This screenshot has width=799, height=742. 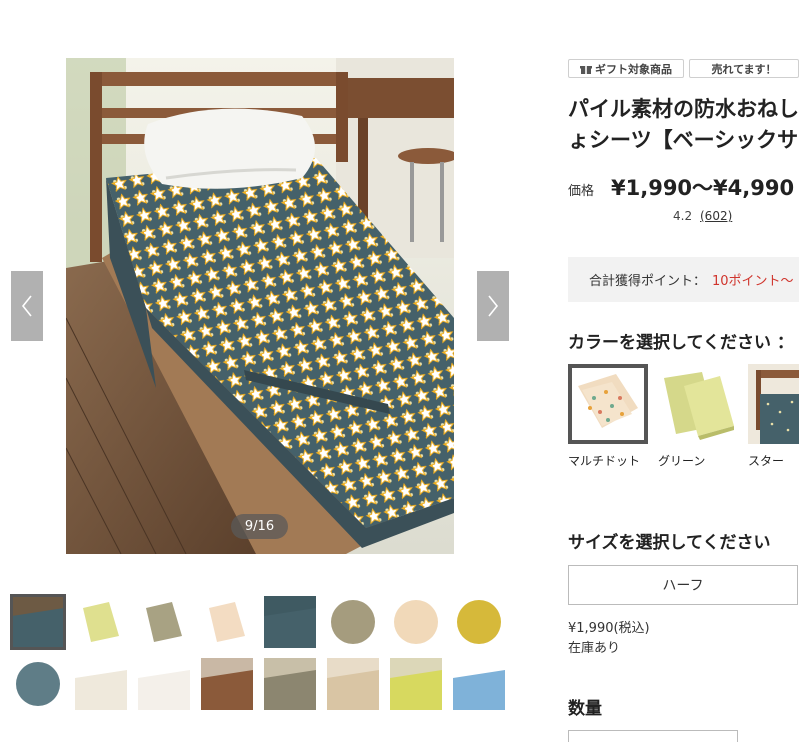 I want to click on price-label: 価格, so click(x=581, y=191).